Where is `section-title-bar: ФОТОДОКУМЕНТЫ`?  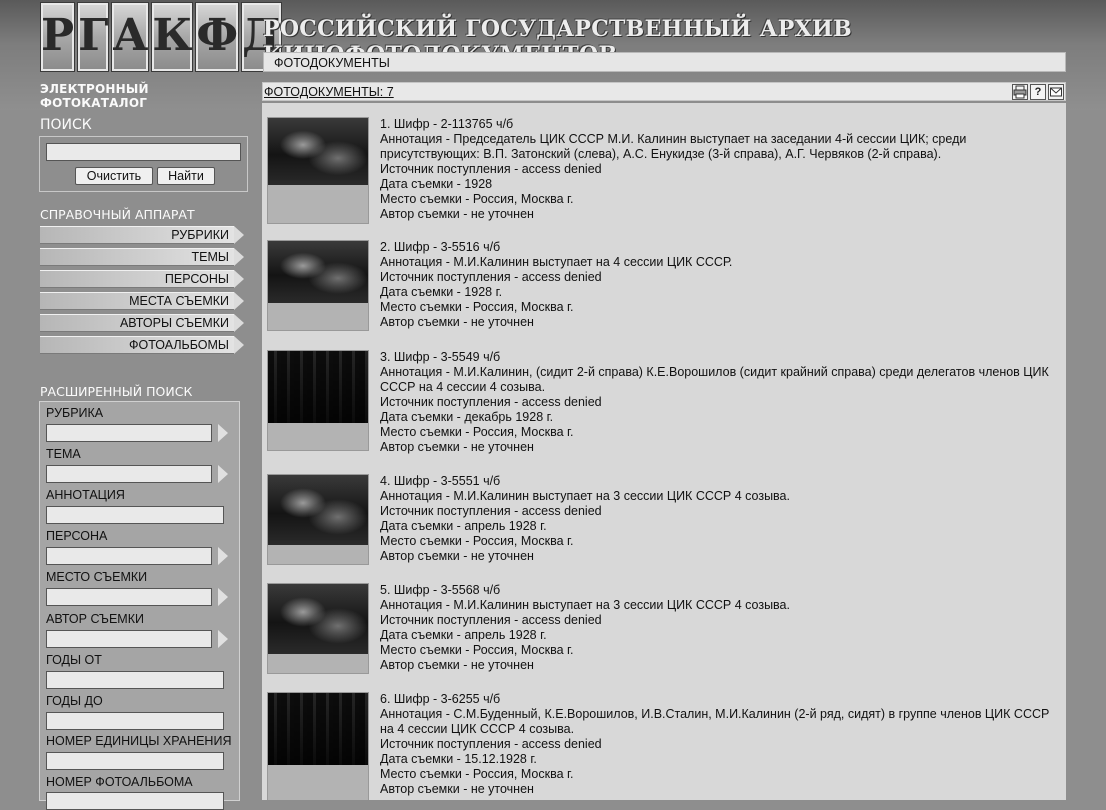 section-title-bar: ФОТОДОКУМЕНТЫ is located at coordinates (664, 62).